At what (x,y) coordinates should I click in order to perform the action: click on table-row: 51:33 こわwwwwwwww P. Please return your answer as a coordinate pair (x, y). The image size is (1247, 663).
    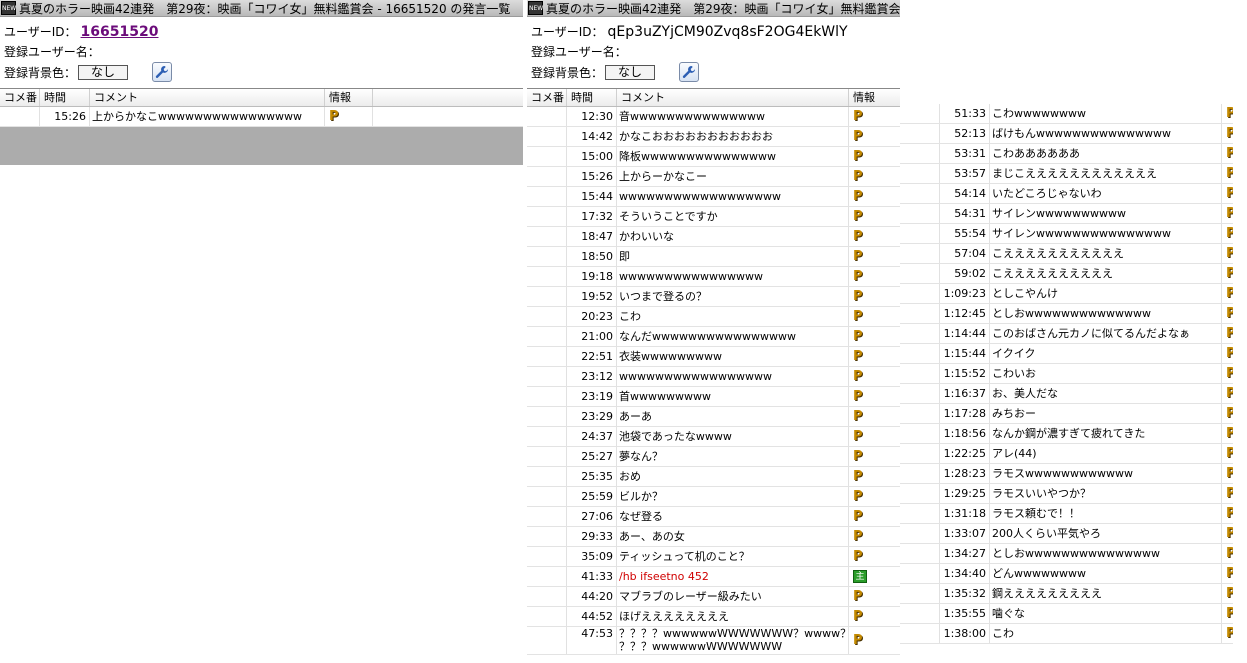
    Looking at the image, I should click on (1066, 114).